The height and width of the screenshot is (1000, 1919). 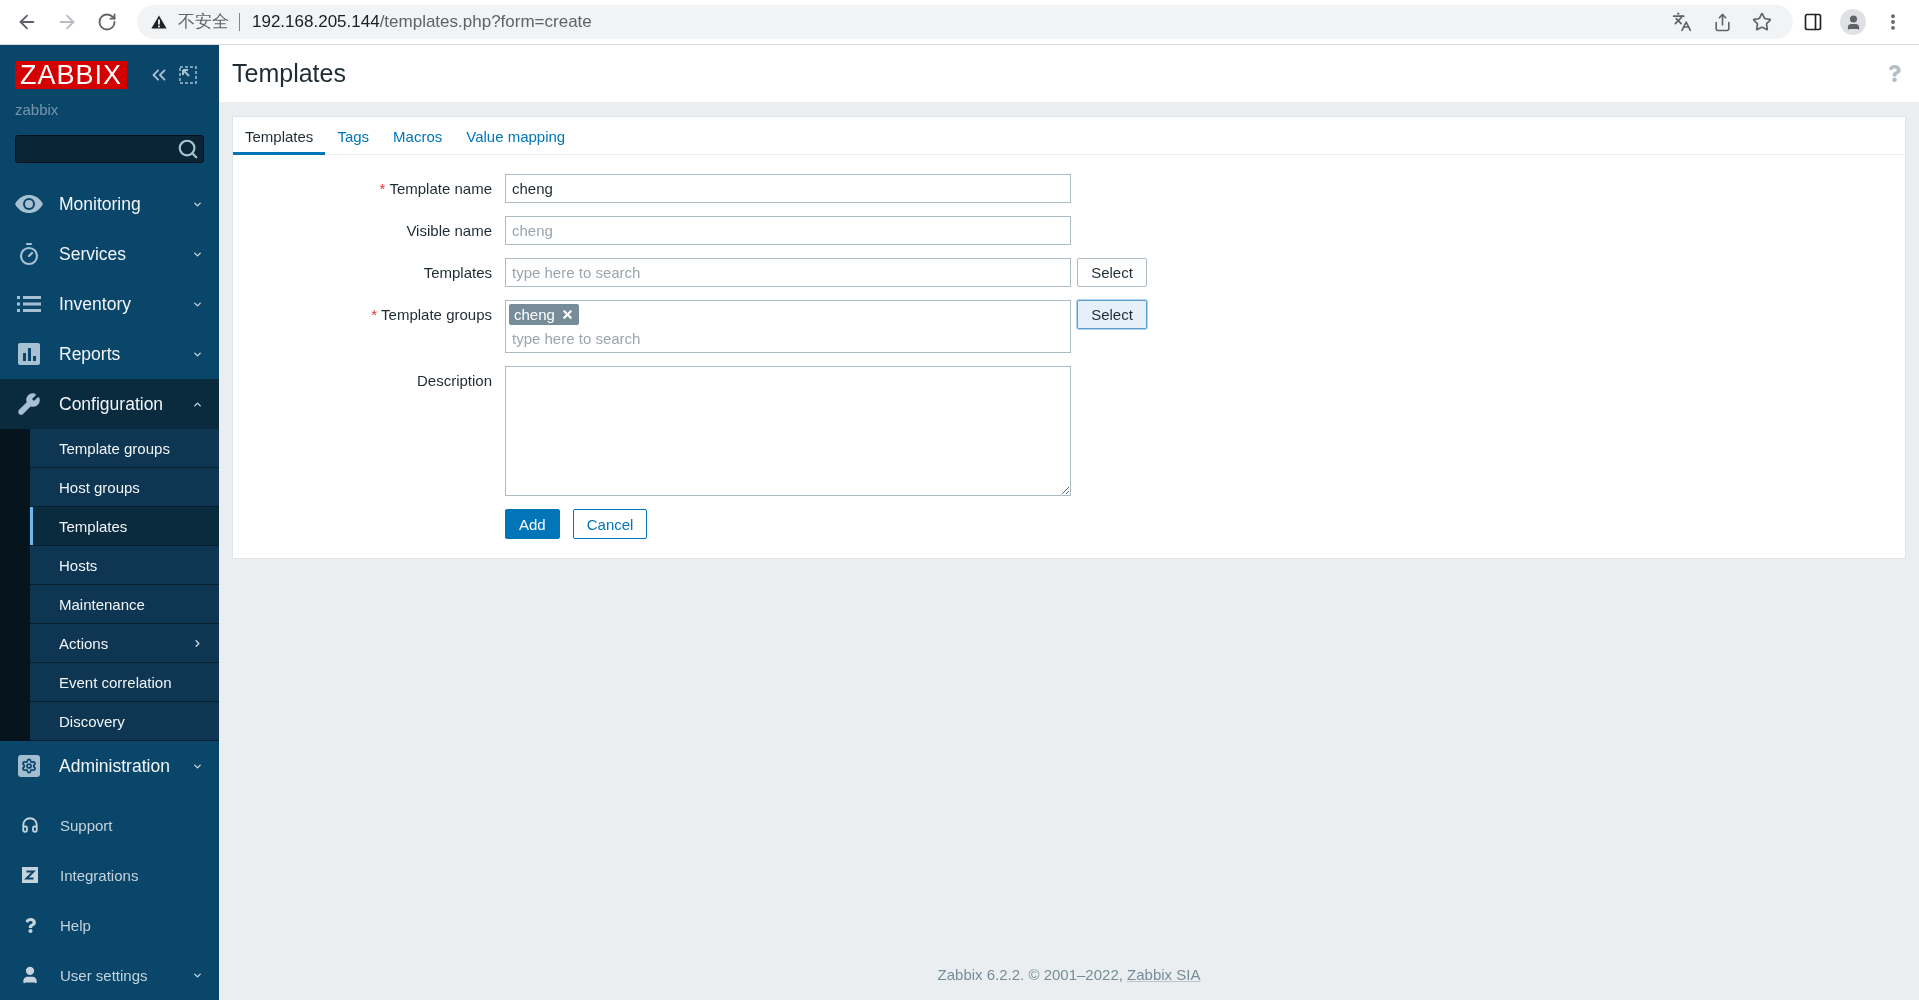 I want to click on submenu-item: Templates, so click(x=124, y=526).